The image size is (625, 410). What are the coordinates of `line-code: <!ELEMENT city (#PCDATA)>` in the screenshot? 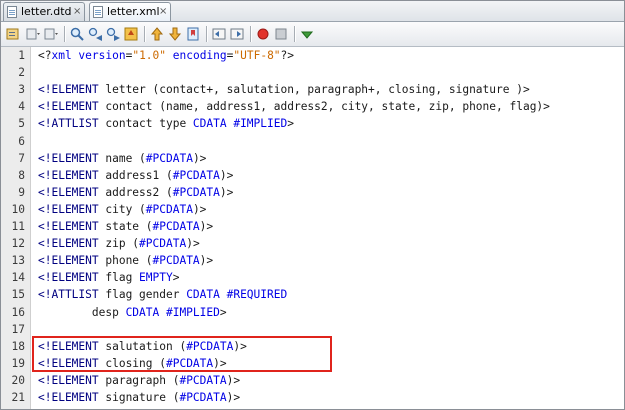 It's located at (122, 209).